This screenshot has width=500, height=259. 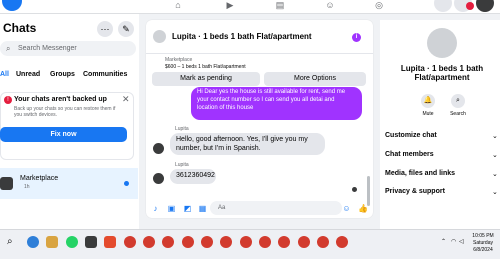 I want to click on marketplace-thumbnail, so click(x=6, y=183).